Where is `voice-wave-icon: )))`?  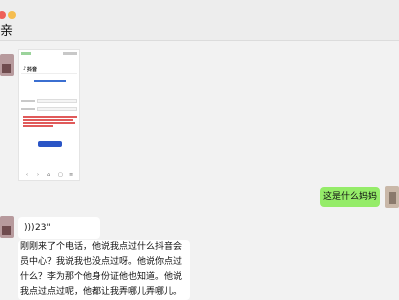
voice-wave-icon: ))) is located at coordinates (29, 228).